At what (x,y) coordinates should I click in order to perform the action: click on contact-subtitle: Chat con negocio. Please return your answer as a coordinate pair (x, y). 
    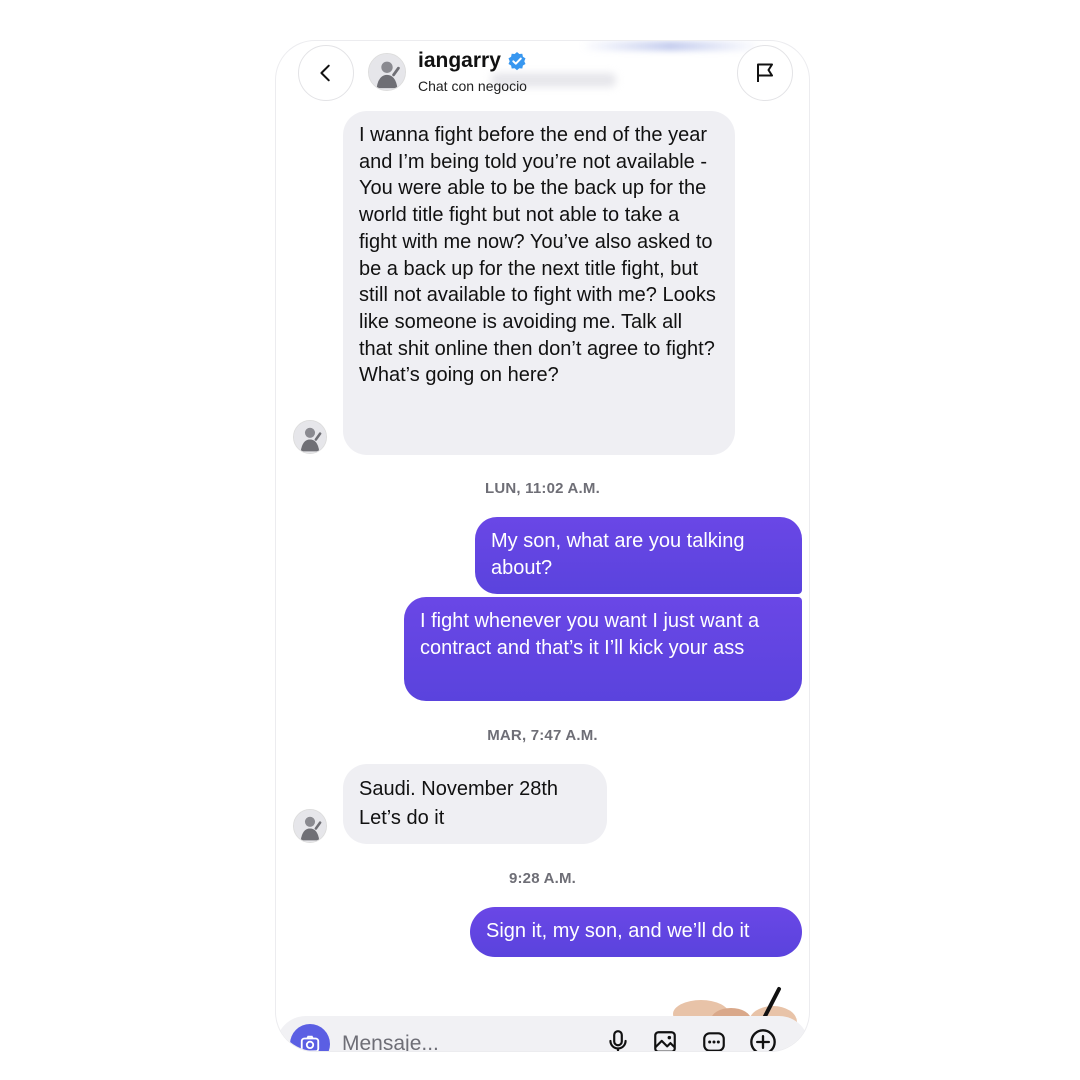
    Looking at the image, I should click on (472, 86).